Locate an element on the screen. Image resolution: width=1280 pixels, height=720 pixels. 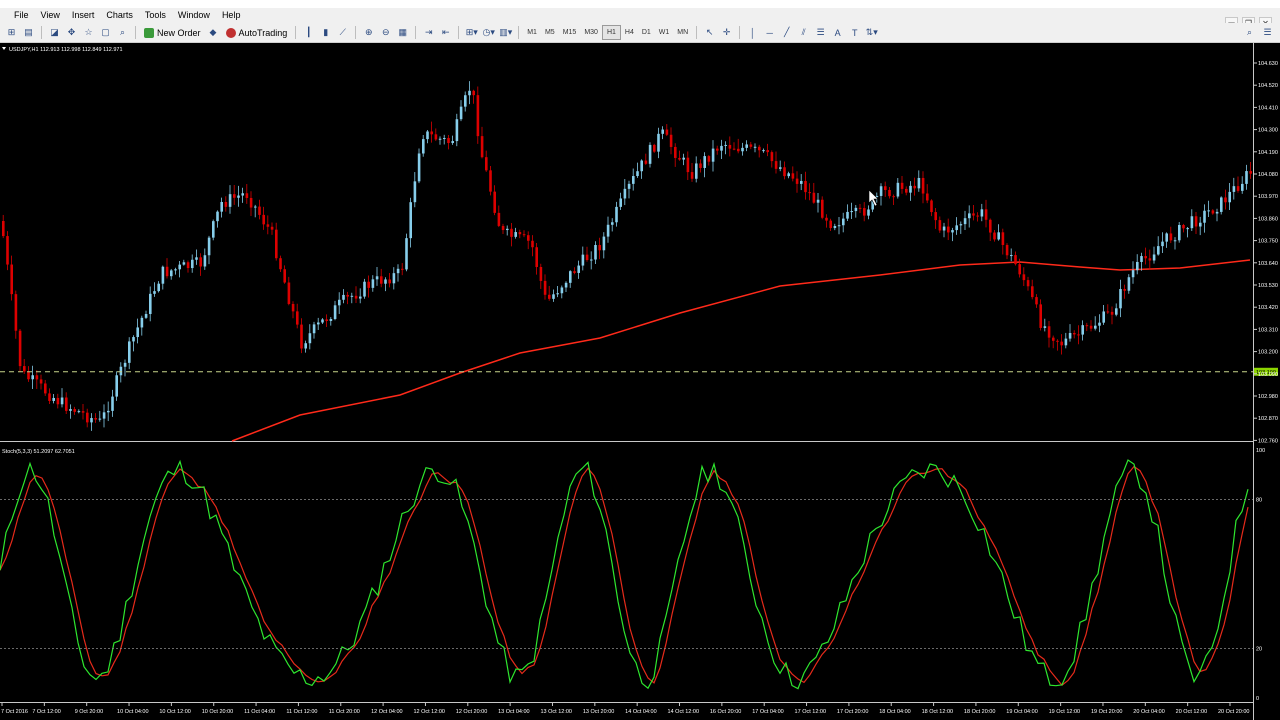
menu-file: File is located at coordinates (17, 15).